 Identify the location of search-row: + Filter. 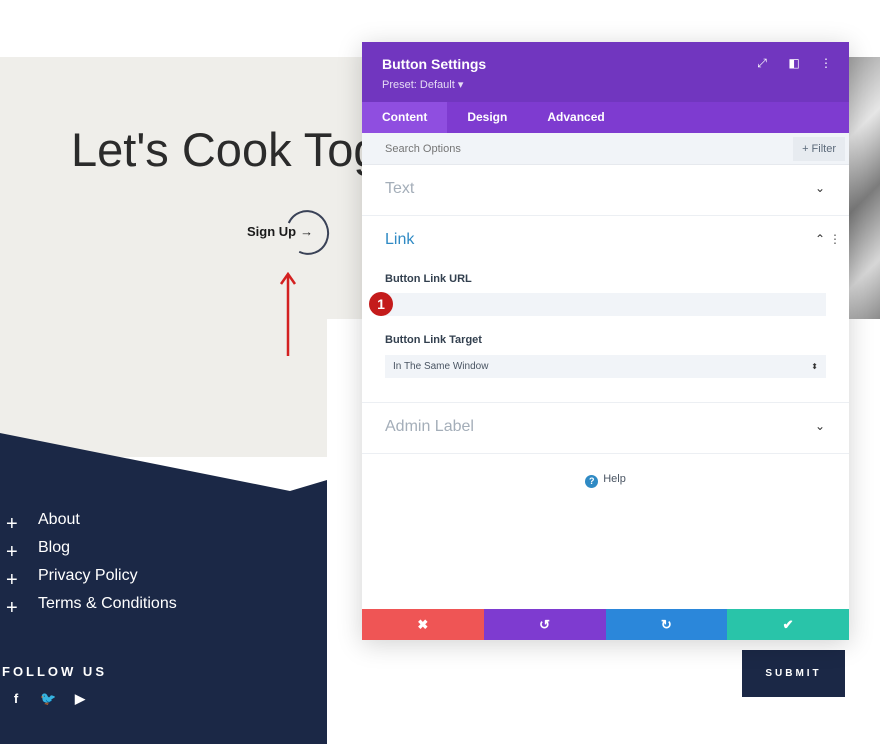
(605, 149).